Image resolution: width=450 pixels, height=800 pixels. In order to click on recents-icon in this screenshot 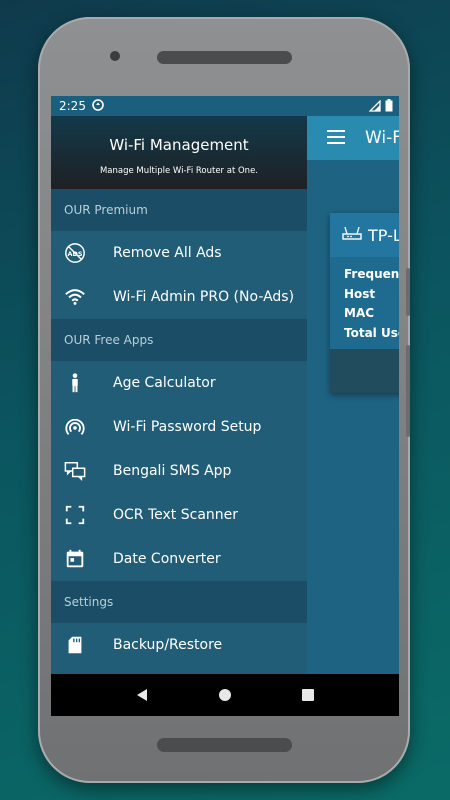, I will do `click(308, 695)`.